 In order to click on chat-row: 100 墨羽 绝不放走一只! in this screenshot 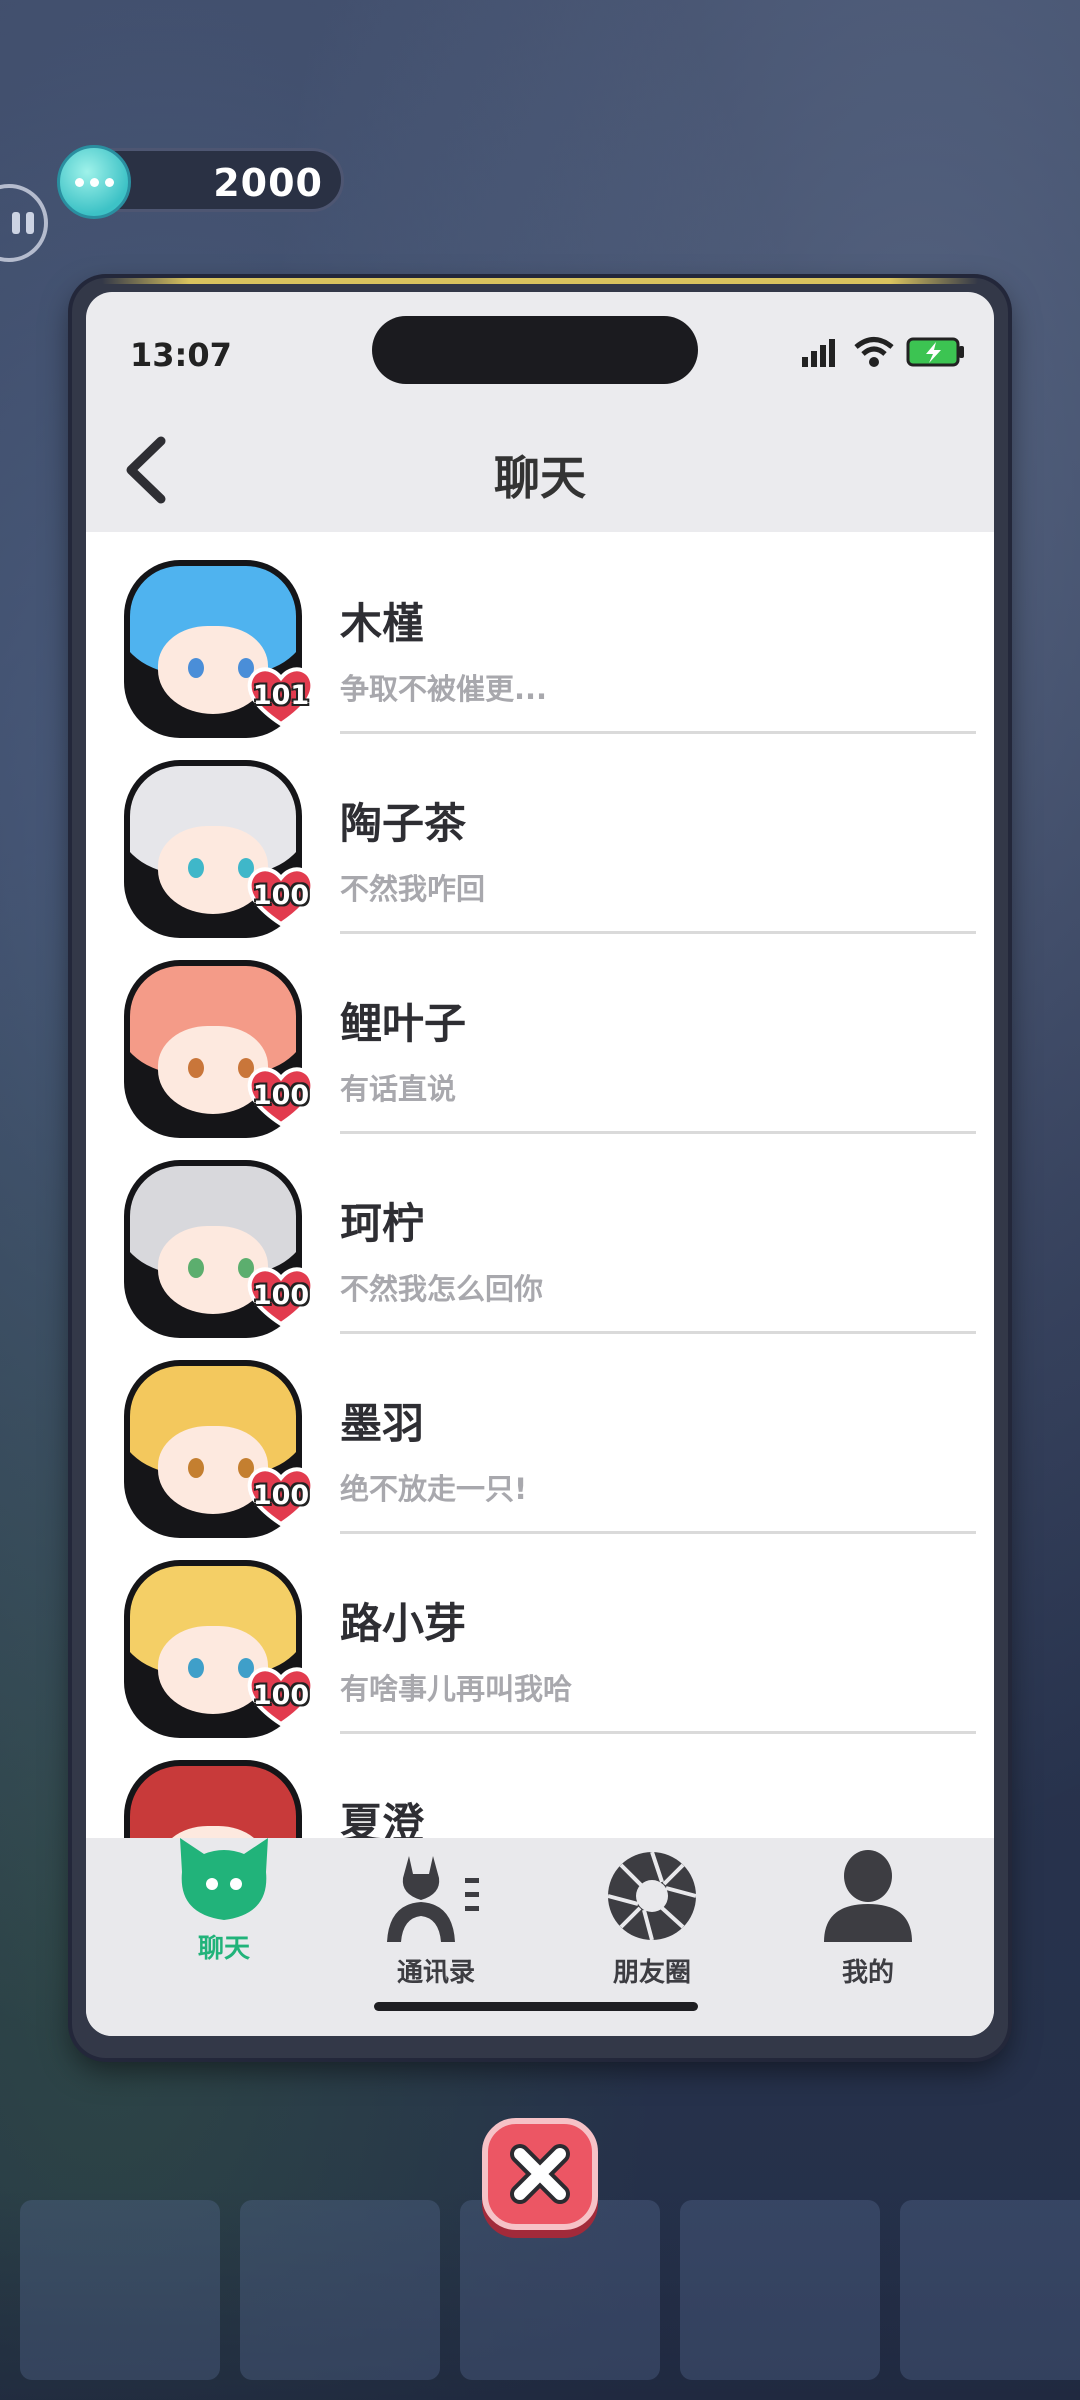, I will do `click(540, 1435)`.